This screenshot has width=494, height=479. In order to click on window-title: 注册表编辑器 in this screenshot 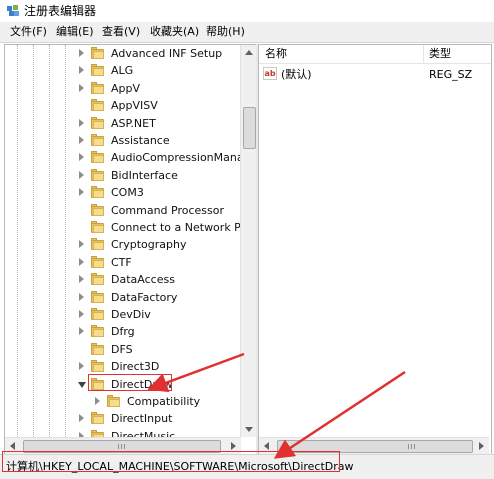, I will do `click(60, 11)`.